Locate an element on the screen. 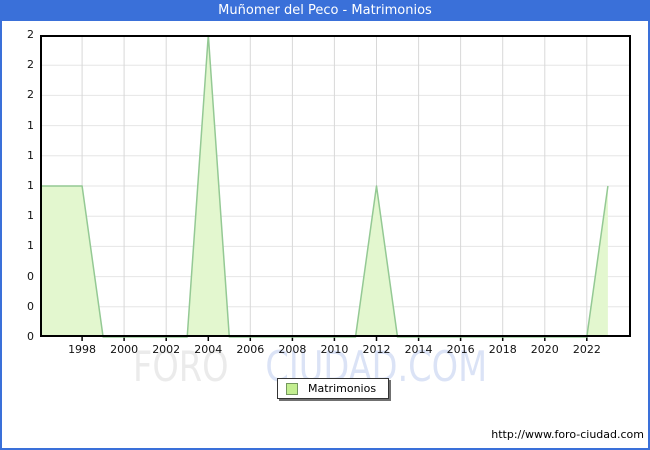 The image size is (650, 450). footer-url: http://www.foro-ciudad.com is located at coordinates (567, 434).